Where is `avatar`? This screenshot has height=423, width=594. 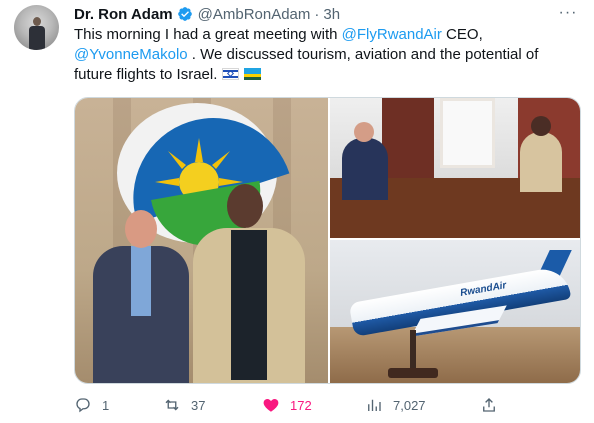 avatar is located at coordinates (36, 27).